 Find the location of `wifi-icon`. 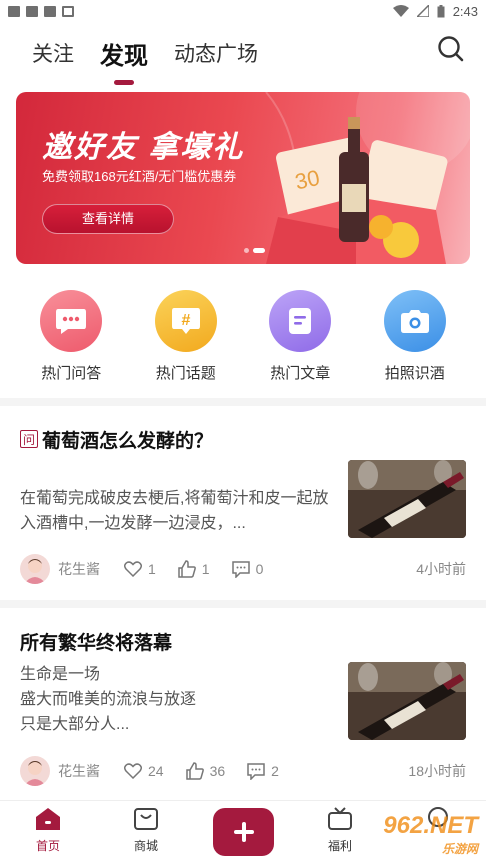

wifi-icon is located at coordinates (400, 11).